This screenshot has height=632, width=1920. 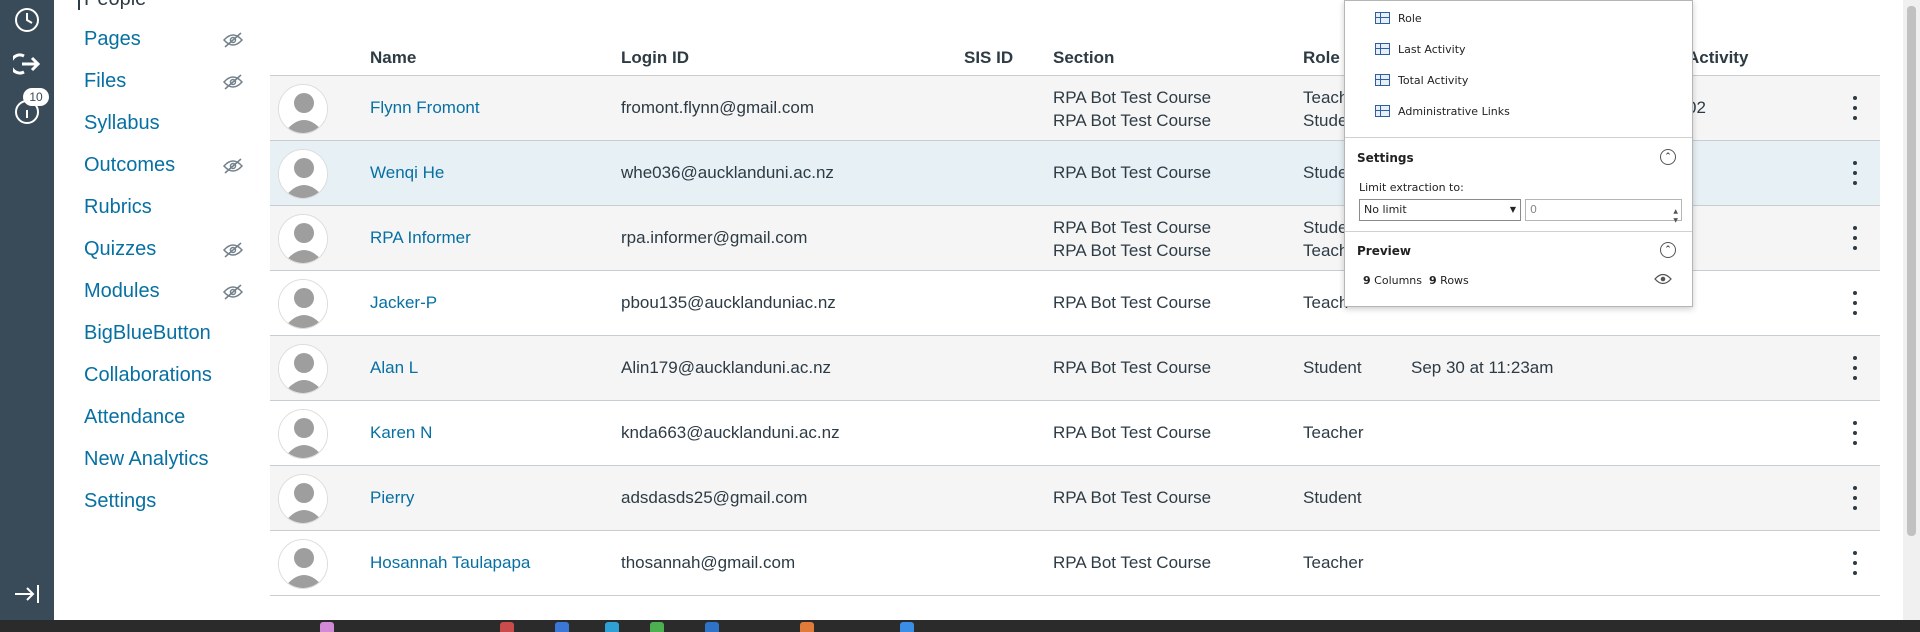 I want to click on course-nav-item-quizzes: Quizzes, so click(x=164, y=249).